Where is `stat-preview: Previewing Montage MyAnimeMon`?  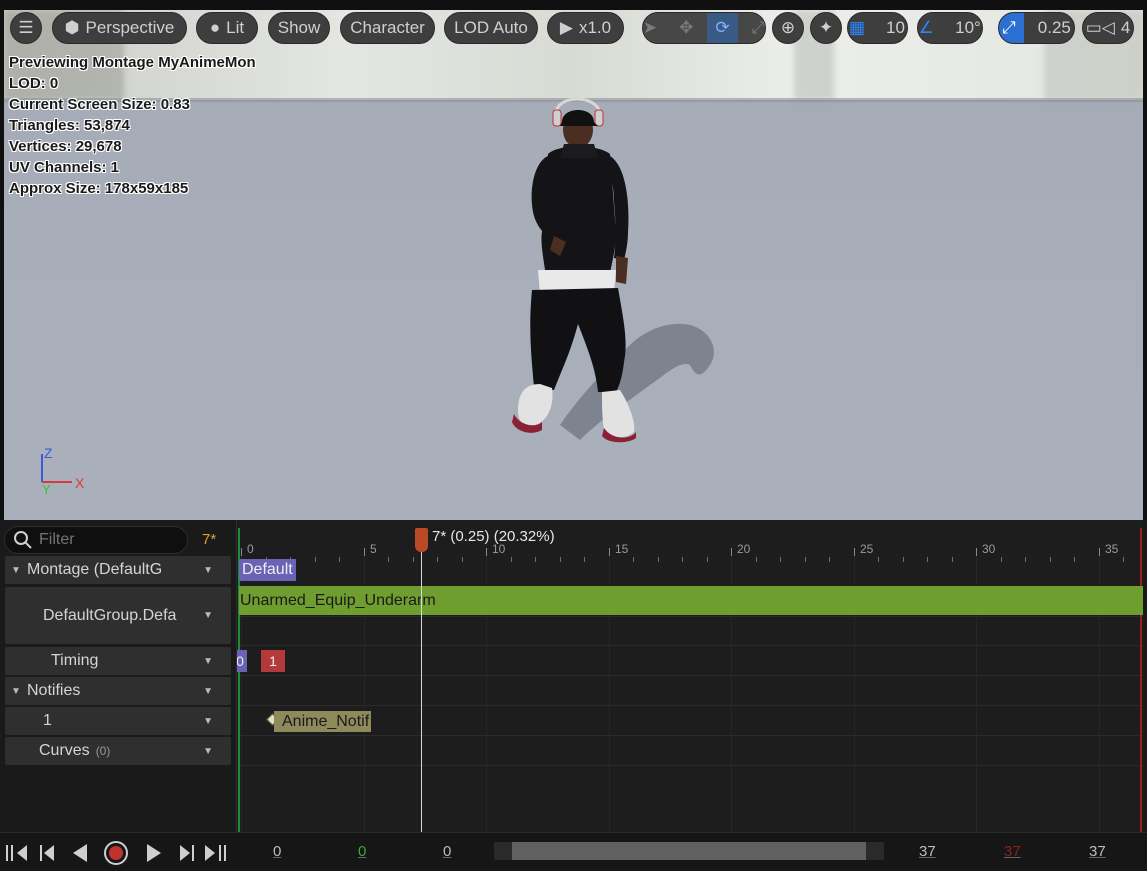
stat-preview: Previewing Montage MyAnimeMon is located at coordinates (132, 62).